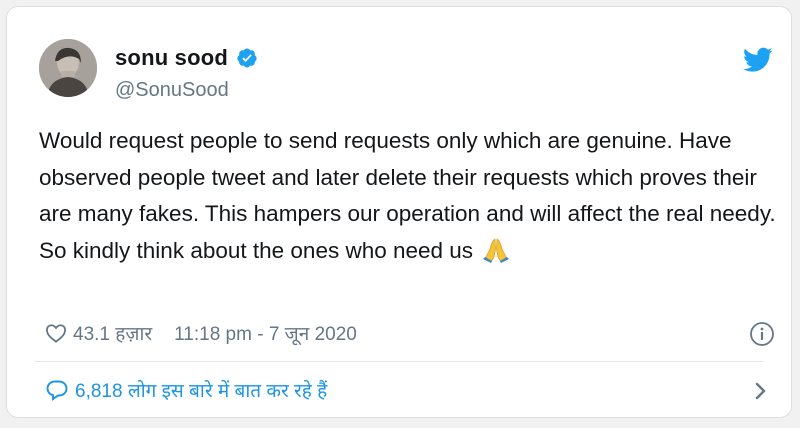 This screenshot has height=428, width=800. What do you see at coordinates (171, 58) in the screenshot?
I see `author-display-name: sonu sood` at bounding box center [171, 58].